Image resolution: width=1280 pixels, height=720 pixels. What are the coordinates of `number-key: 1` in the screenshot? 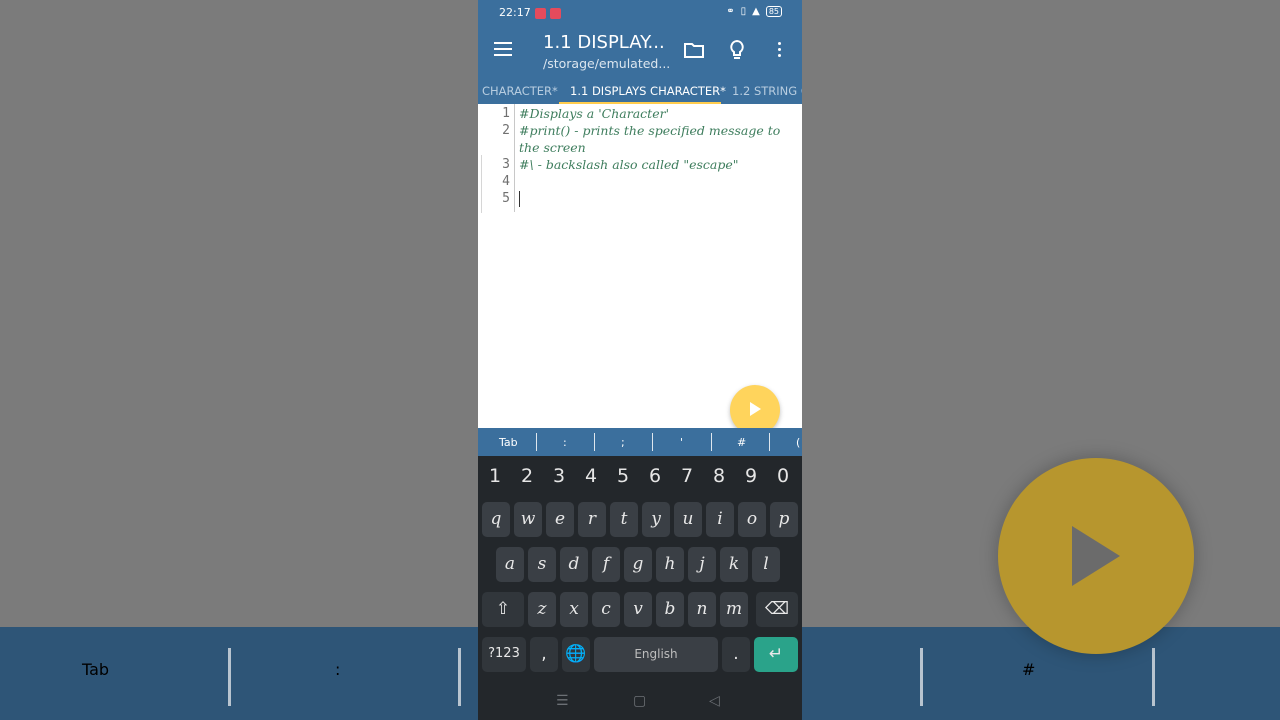 It's located at (495, 476).